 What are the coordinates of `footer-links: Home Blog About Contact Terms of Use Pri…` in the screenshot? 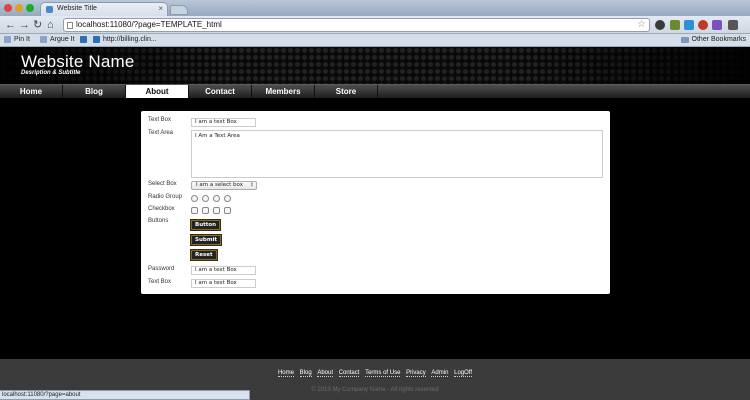 It's located at (375, 373).